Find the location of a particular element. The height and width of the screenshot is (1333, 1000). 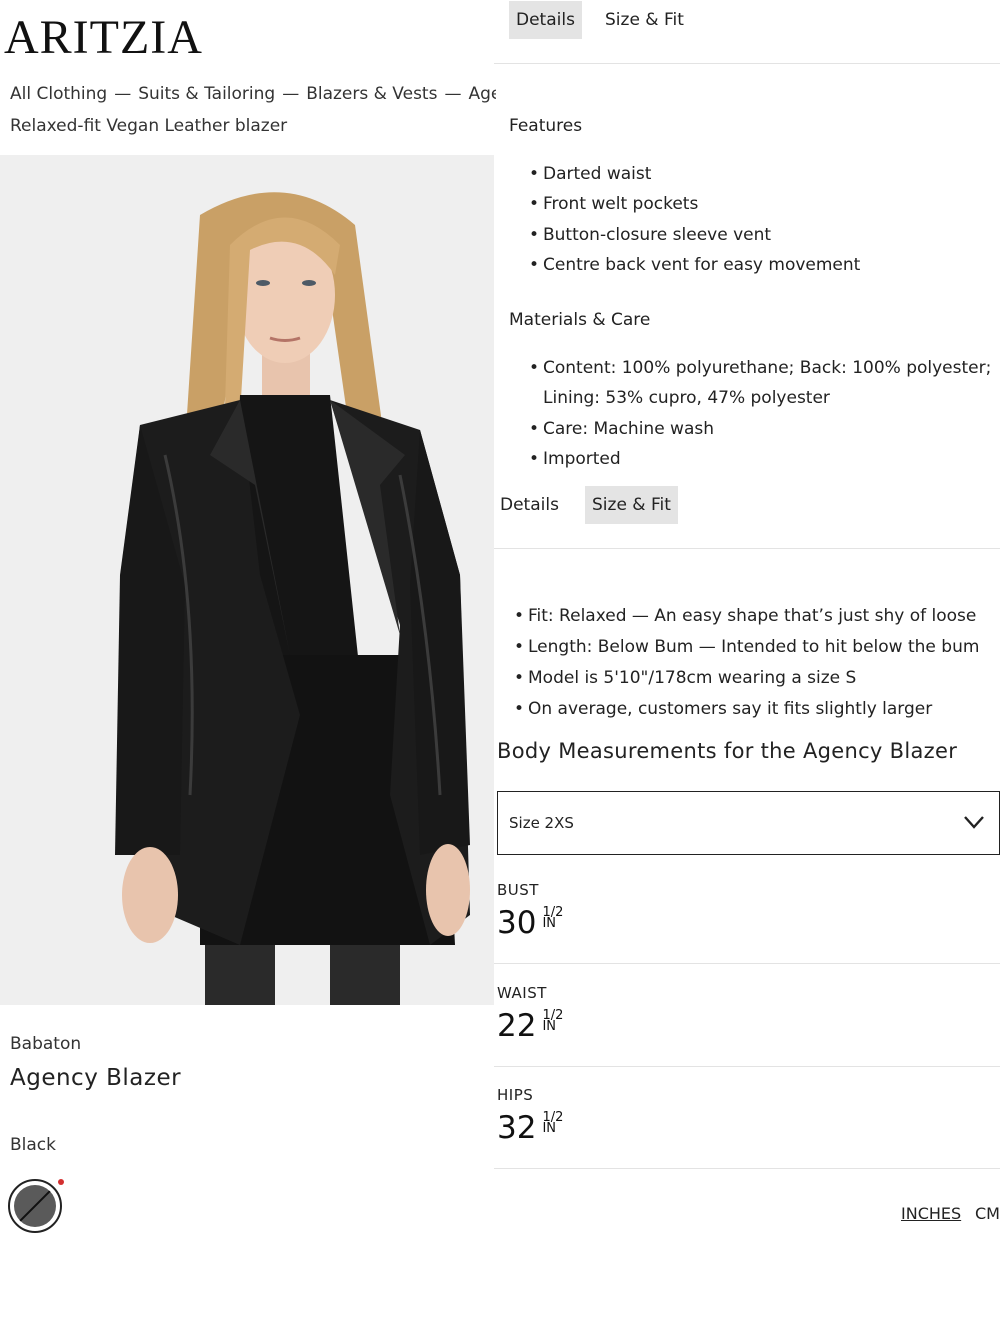

hips-fraction: 1/2 IN is located at coordinates (552, 1123).